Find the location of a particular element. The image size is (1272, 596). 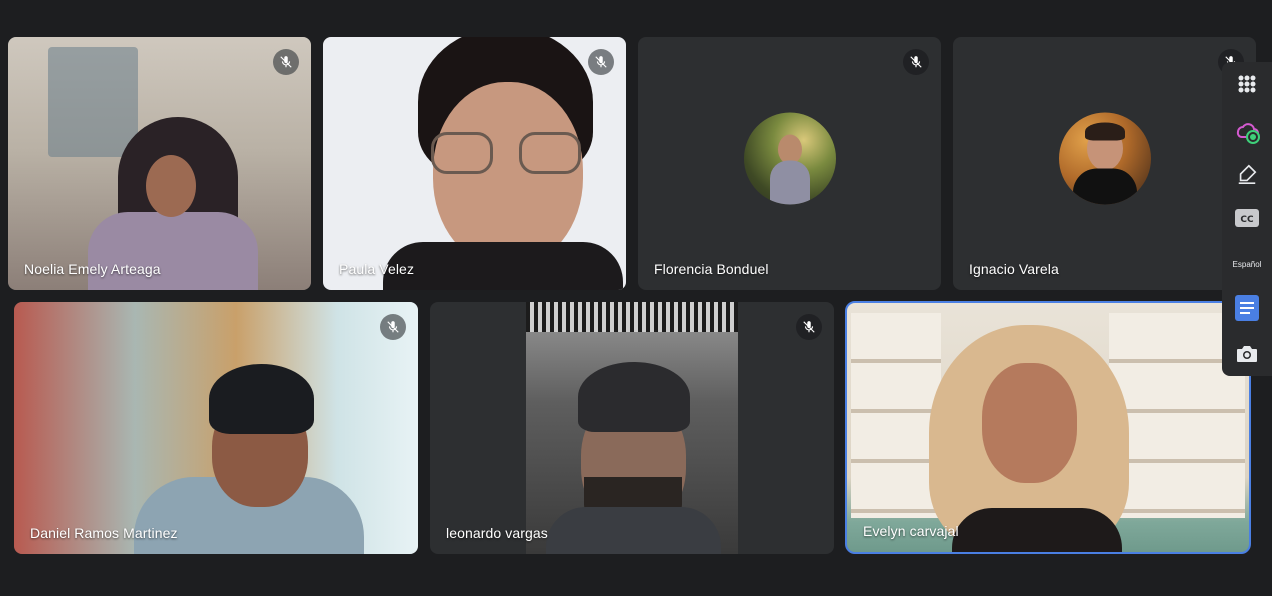

participant-tile-daniel: Daniel Ramos Martinez is located at coordinates (216, 428).